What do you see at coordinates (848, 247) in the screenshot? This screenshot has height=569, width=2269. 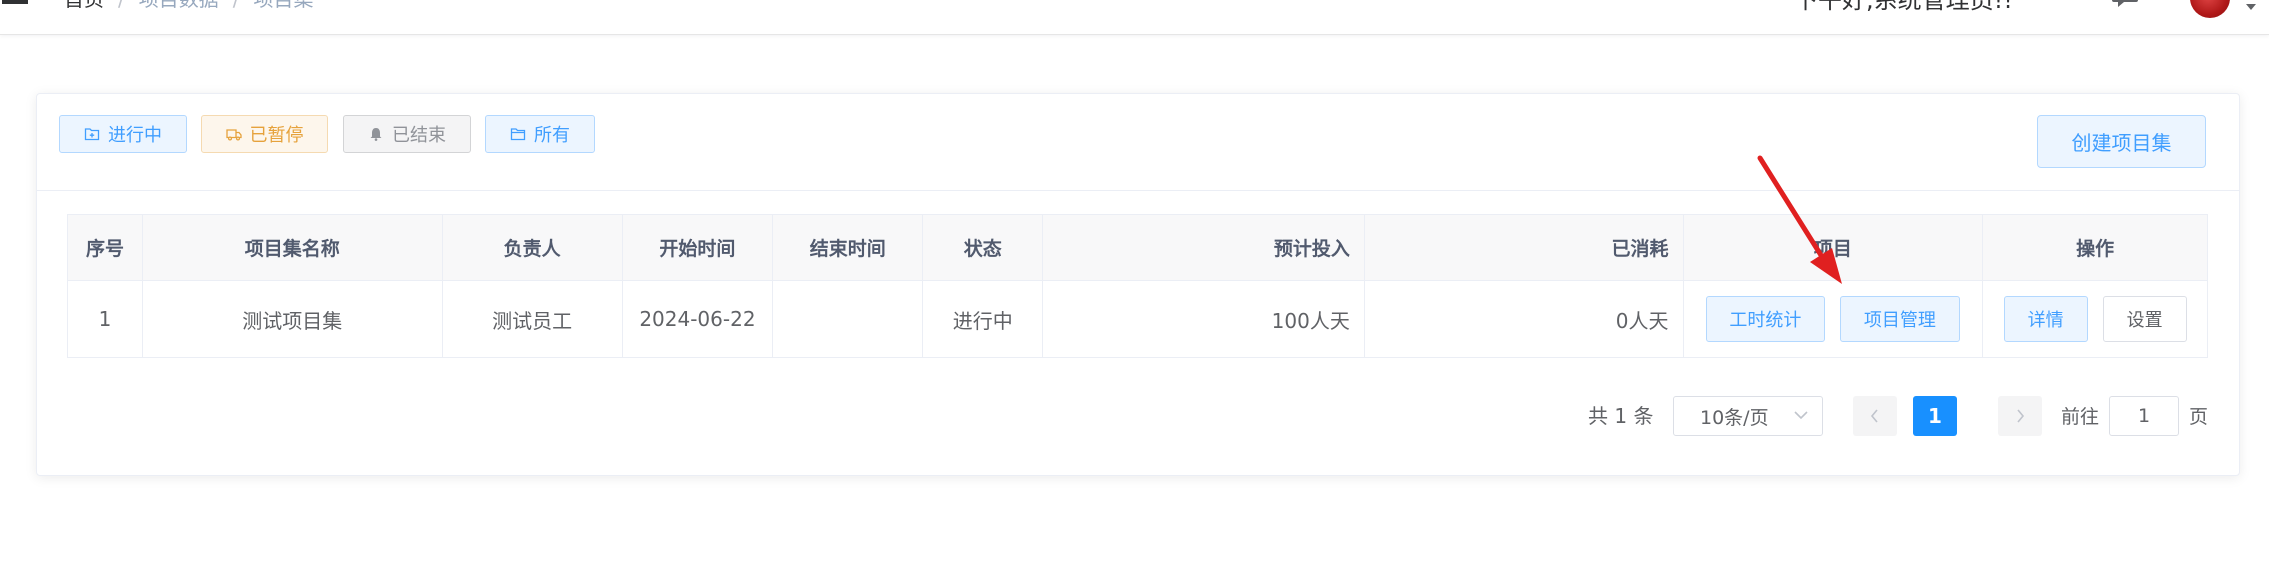 I see `column-header-end-time: 结束时间` at bounding box center [848, 247].